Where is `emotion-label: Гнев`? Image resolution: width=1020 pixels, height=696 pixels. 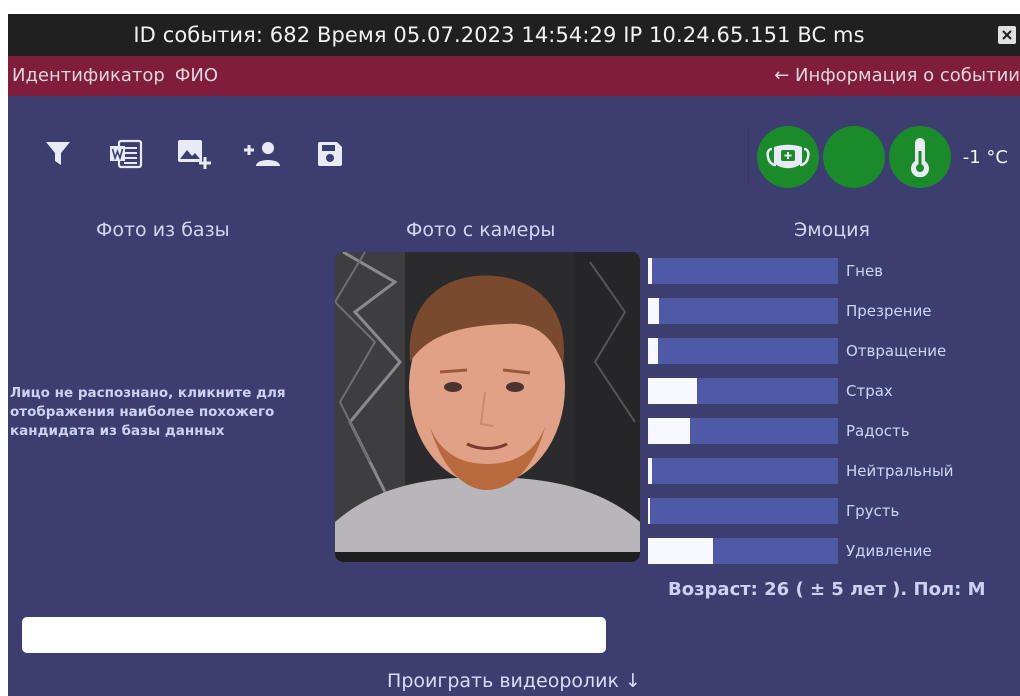 emotion-label: Гнев is located at coordinates (865, 271).